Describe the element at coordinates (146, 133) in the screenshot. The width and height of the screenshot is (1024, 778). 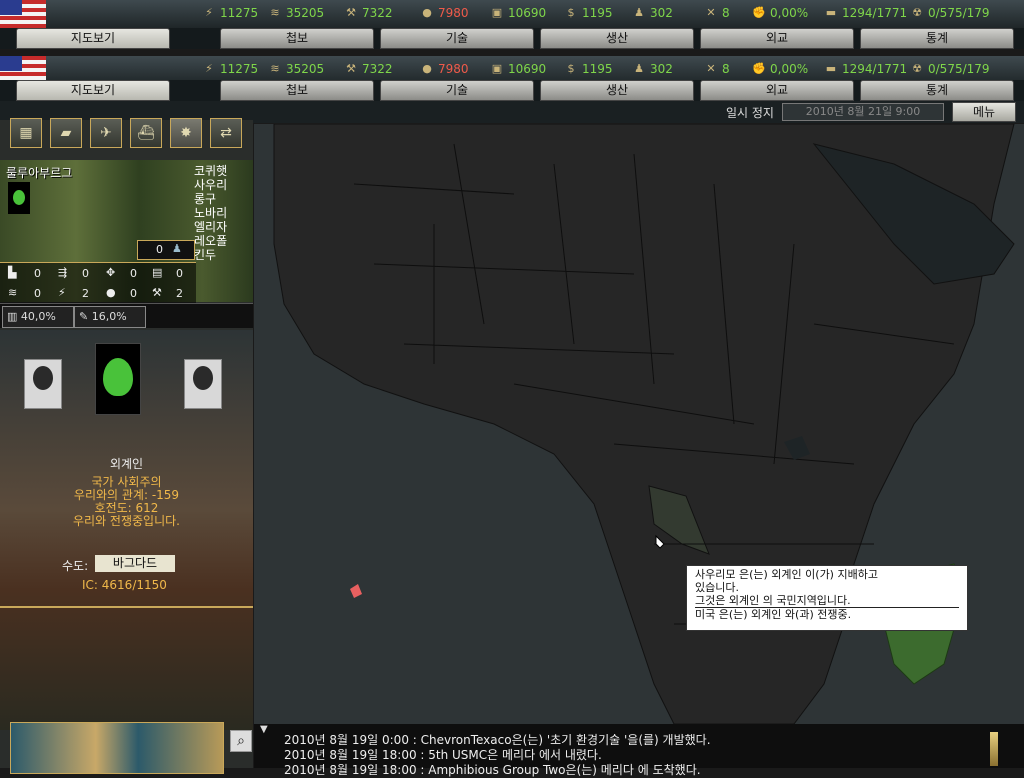
I see `ship-button: ⛴` at that location.